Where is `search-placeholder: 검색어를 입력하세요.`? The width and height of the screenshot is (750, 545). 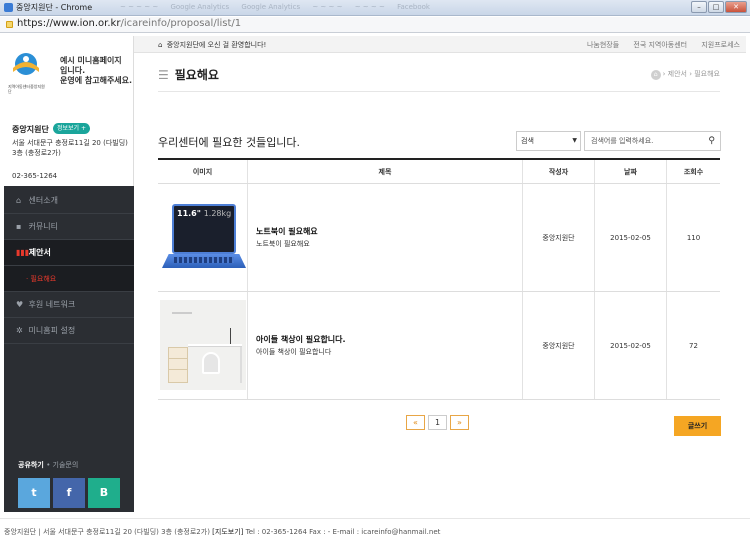
search-placeholder: 검색어를 입력하세요. is located at coordinates (622, 141).